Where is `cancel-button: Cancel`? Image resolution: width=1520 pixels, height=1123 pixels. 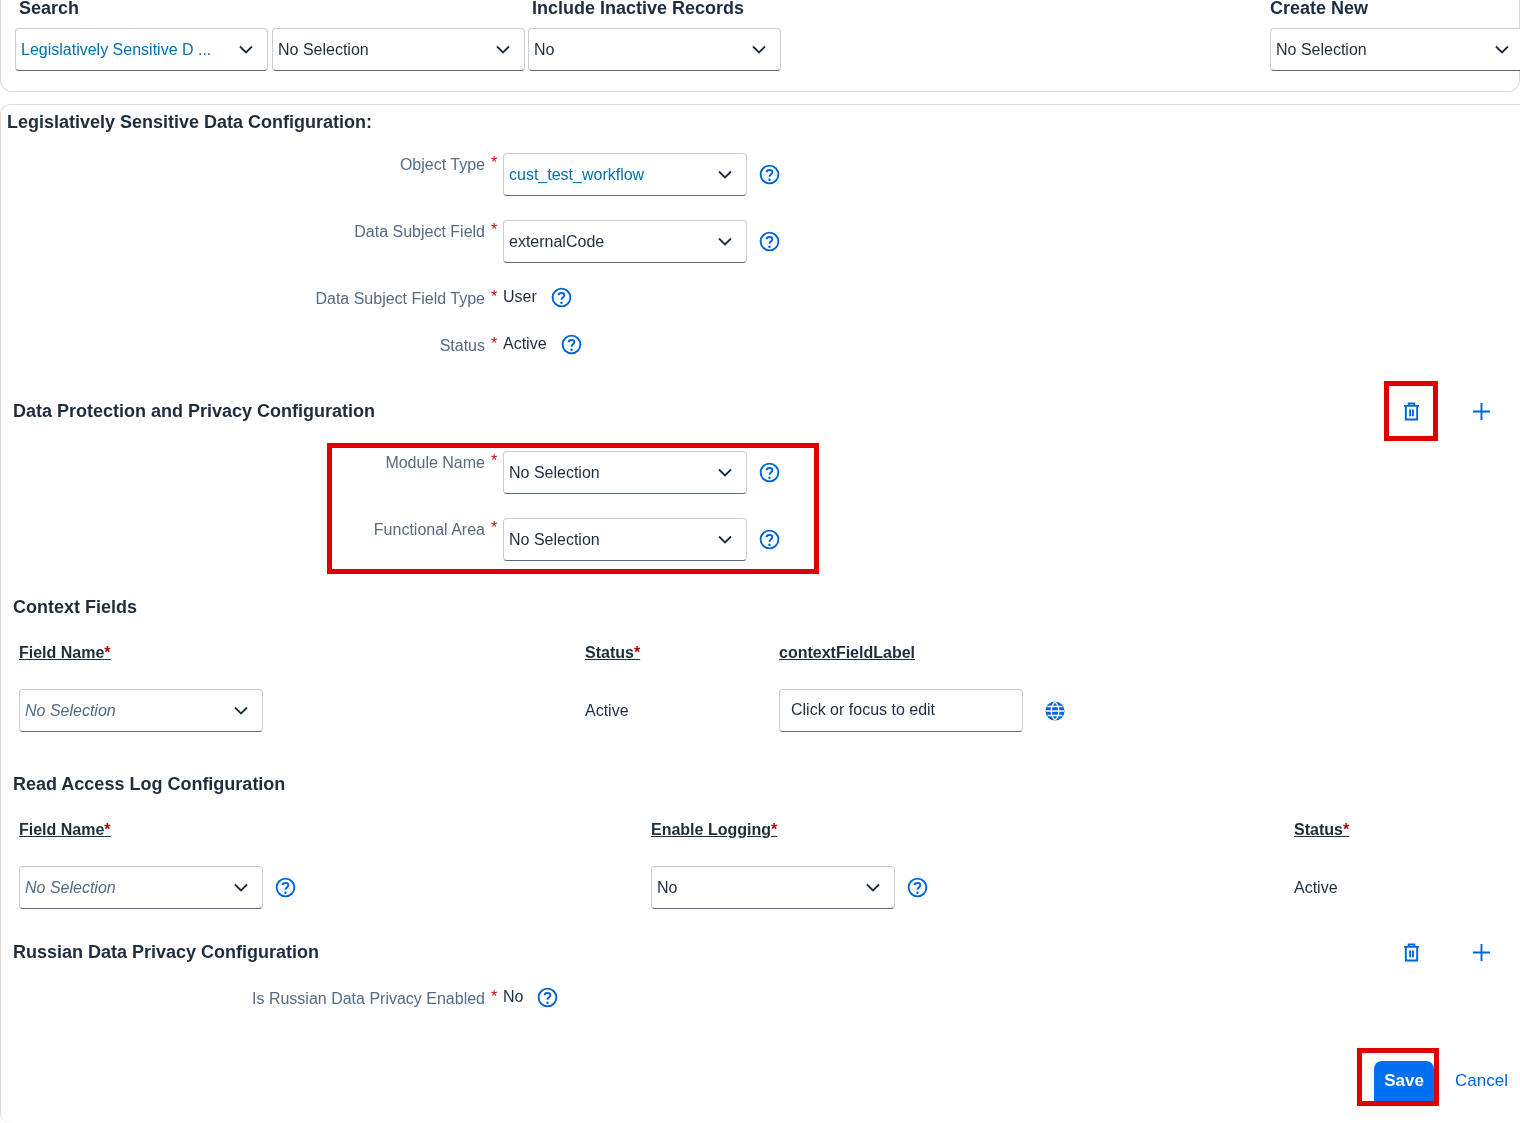 cancel-button: Cancel is located at coordinates (1481, 1077).